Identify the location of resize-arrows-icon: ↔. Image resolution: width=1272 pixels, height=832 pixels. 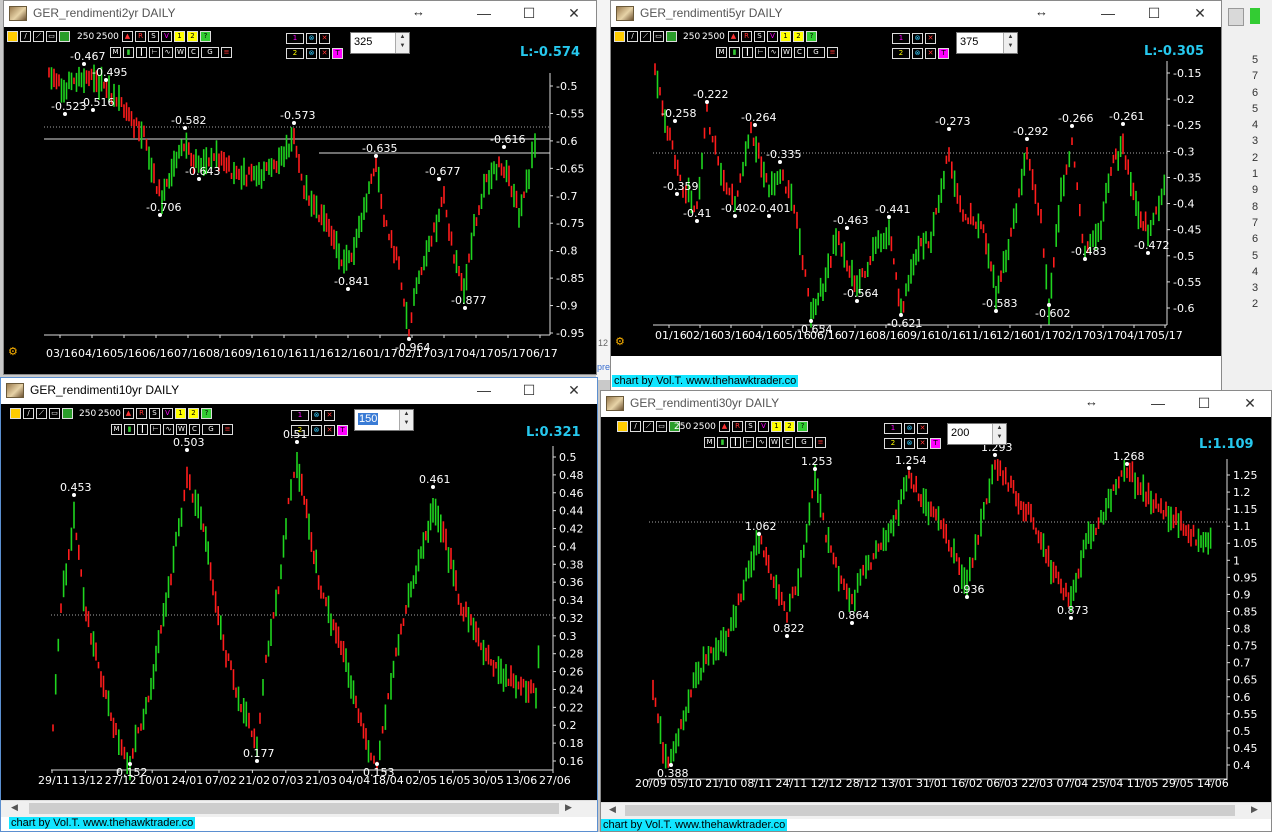
(1091, 401).